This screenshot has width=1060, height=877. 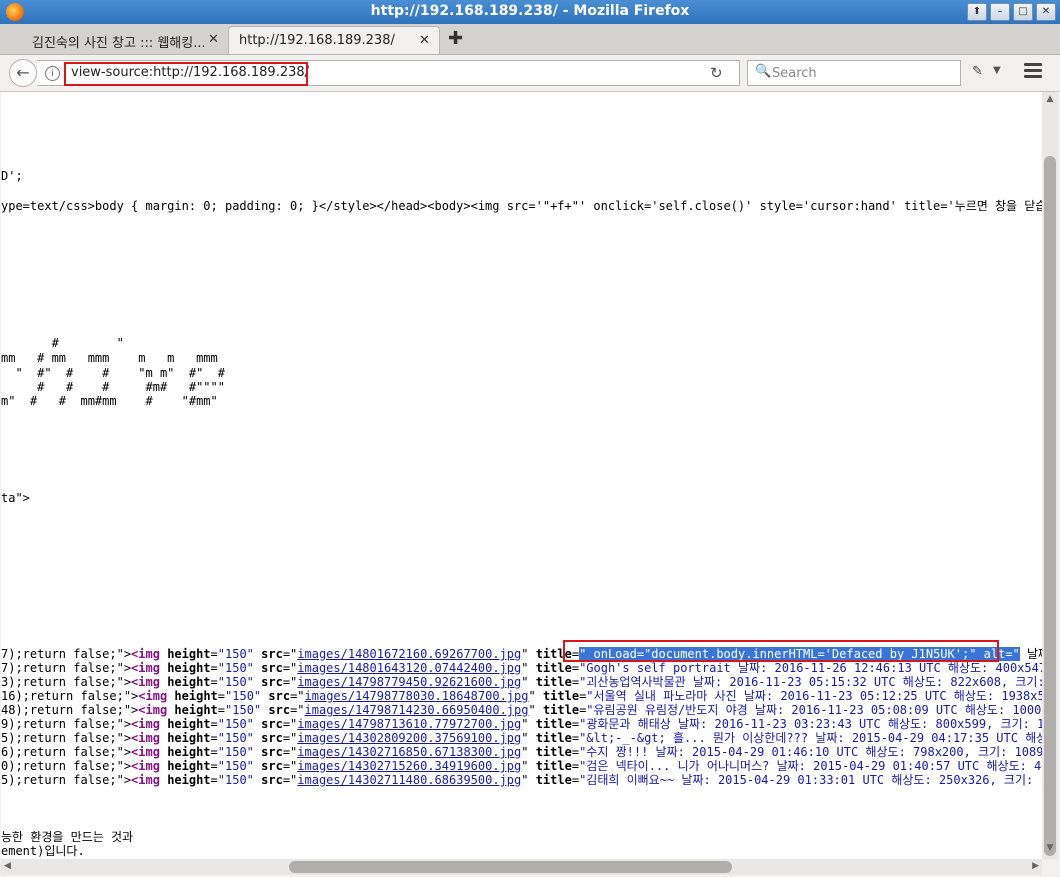 I want to click on ascii-art-line: mm # mm mmm m m mmm, so click(x=109, y=358).